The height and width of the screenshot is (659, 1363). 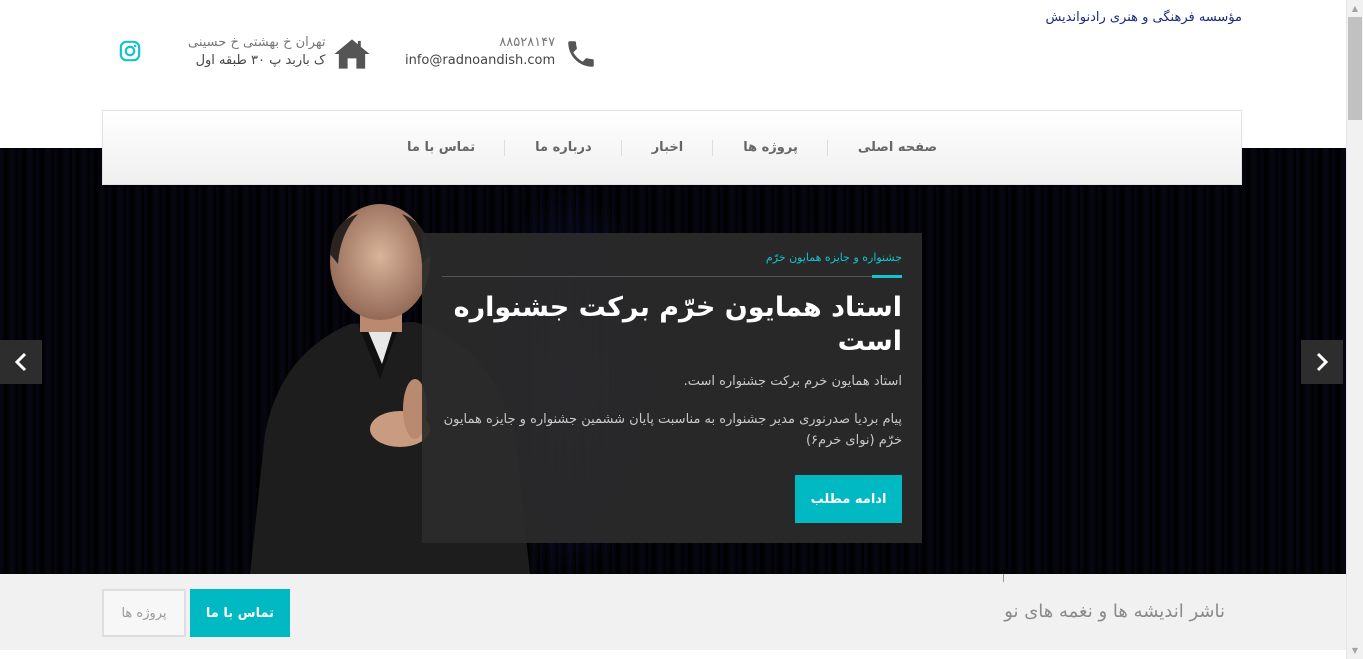 What do you see at coordinates (1355, 68) in the screenshot?
I see `scrollbar-thumb` at bounding box center [1355, 68].